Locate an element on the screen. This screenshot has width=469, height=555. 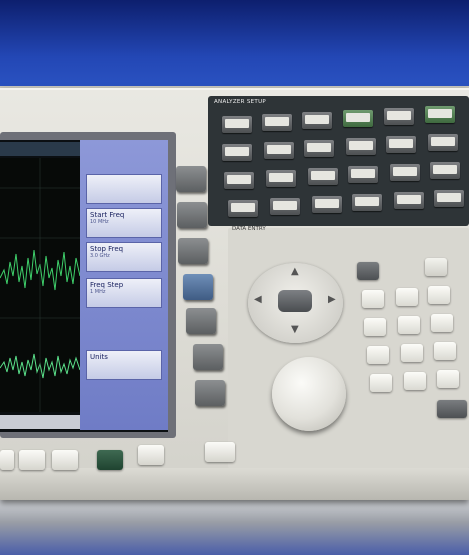
arrow-down-icon: ▼ is located at coordinates (295, 329).